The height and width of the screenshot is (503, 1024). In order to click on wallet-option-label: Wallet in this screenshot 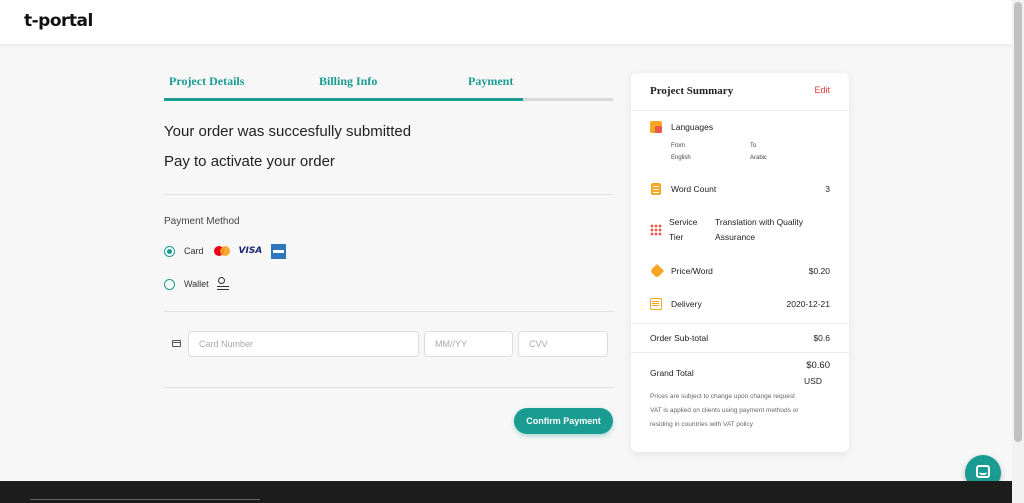, I will do `click(196, 284)`.